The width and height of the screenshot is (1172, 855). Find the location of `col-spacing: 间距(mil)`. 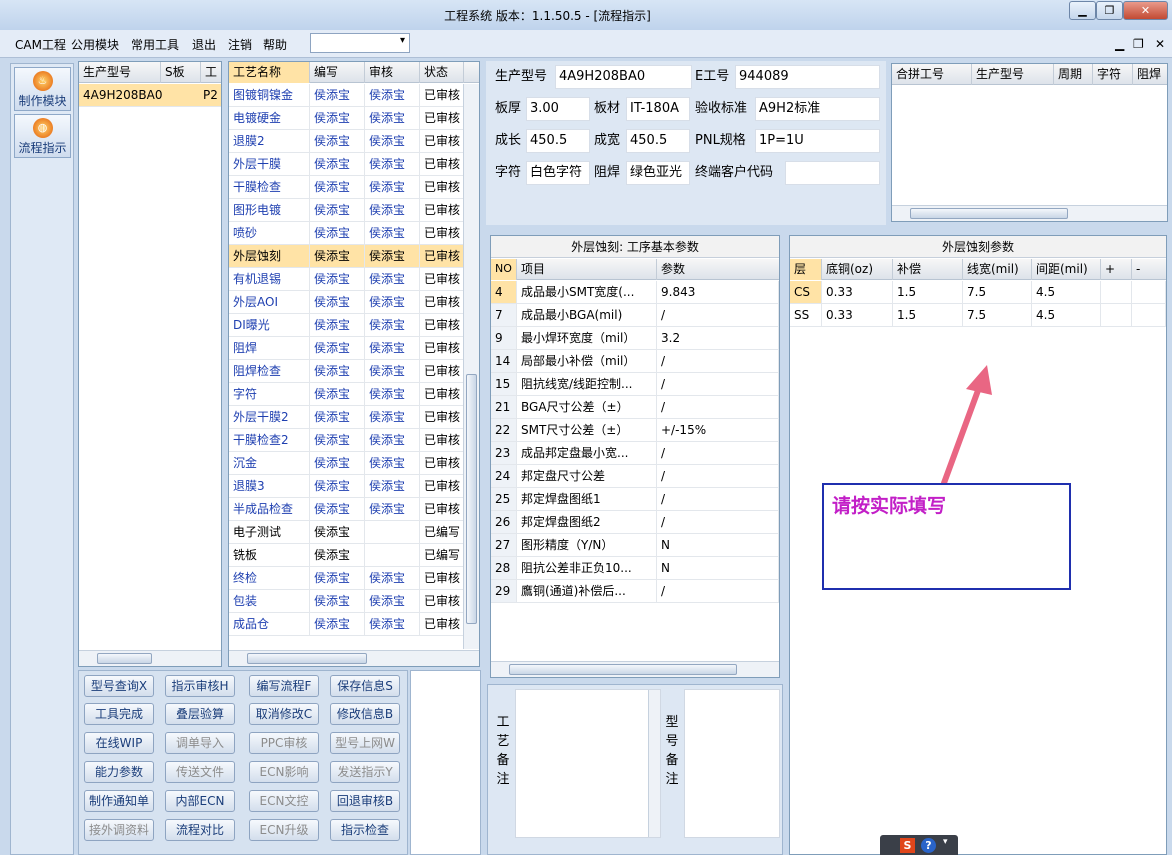

col-spacing: 间距(mil) is located at coordinates (1066, 269).